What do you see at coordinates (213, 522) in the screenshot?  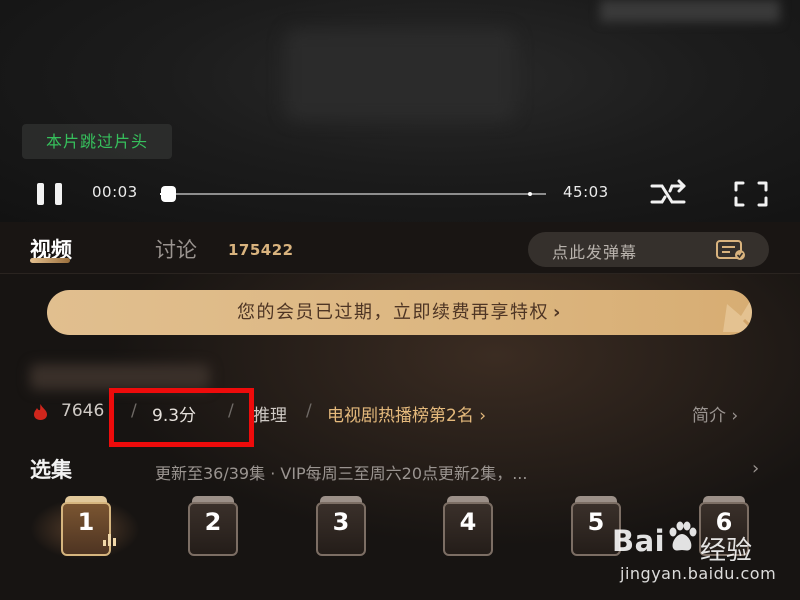 I see `episode-number: 2` at bounding box center [213, 522].